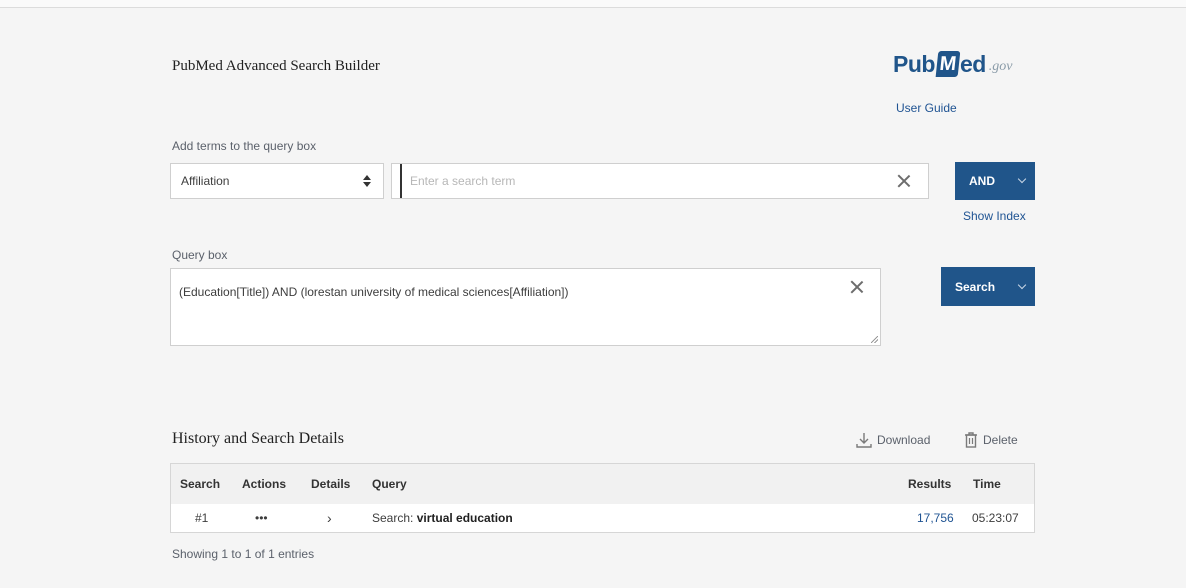  I want to click on col-time: Time, so click(987, 484).